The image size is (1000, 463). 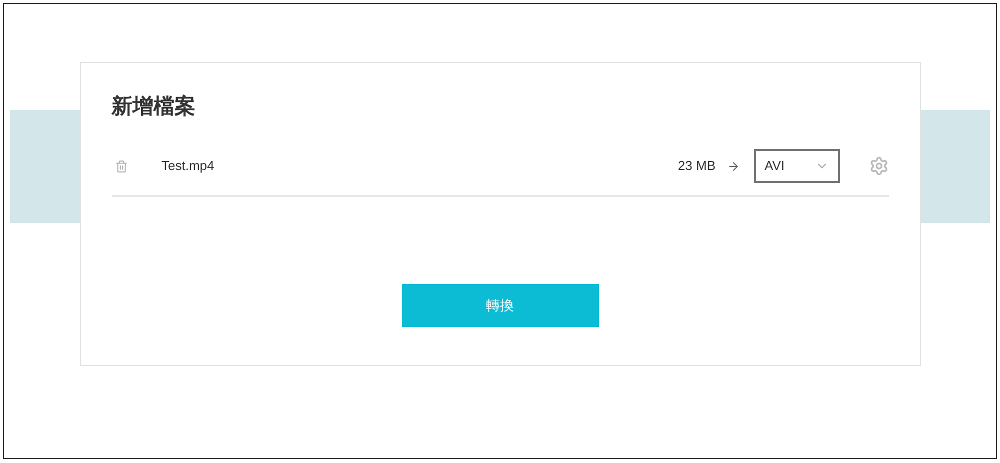 I want to click on delete-icon, so click(x=121, y=166).